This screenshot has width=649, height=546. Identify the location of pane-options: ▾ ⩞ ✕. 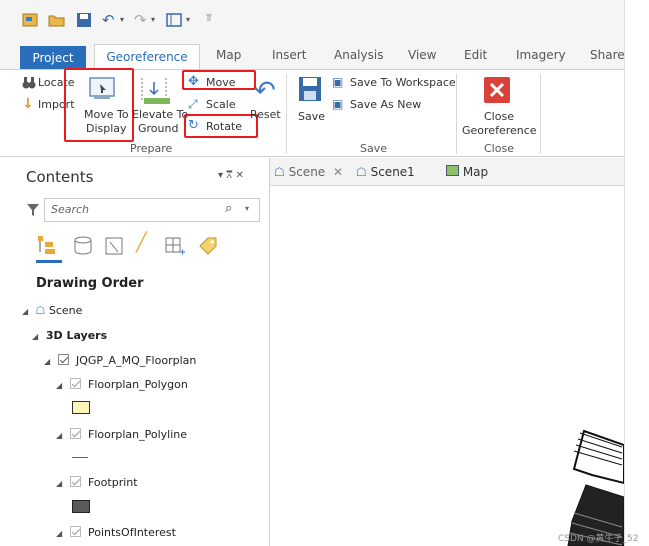
(231, 175).